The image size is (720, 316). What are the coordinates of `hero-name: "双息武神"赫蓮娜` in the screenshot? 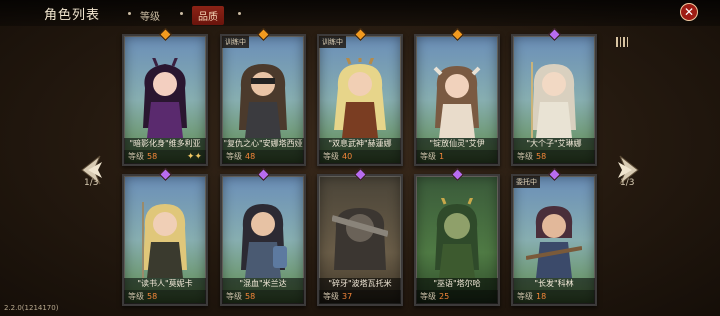 It's located at (360, 144).